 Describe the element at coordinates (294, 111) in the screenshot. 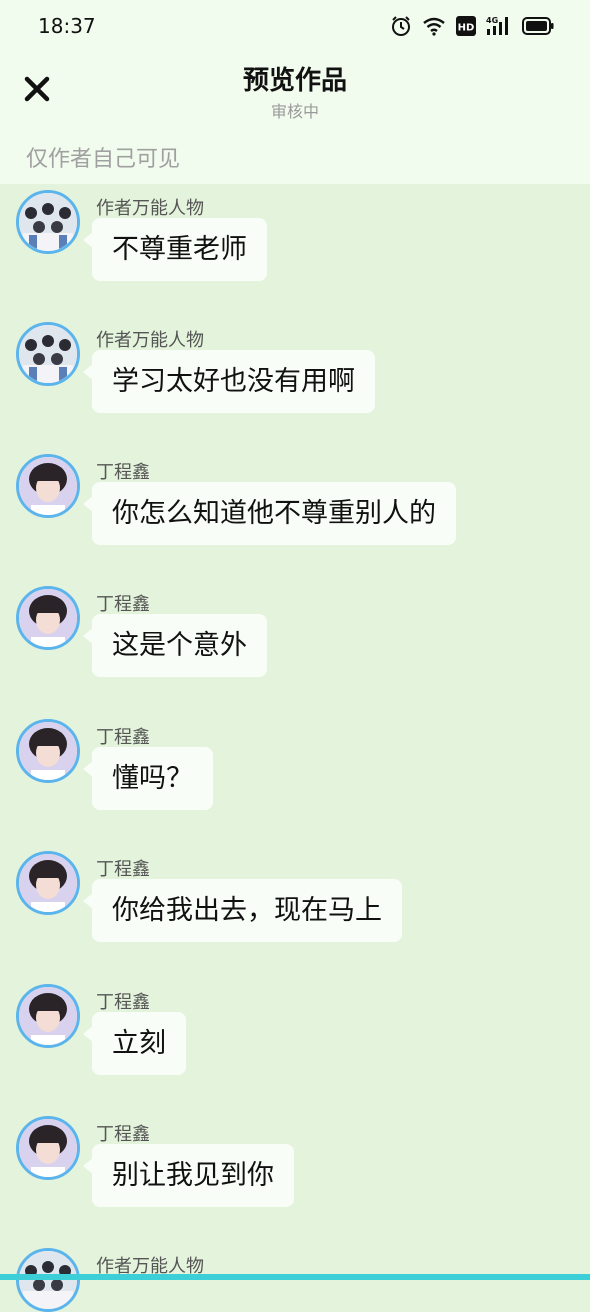

I see `review-status: 审核中` at that location.